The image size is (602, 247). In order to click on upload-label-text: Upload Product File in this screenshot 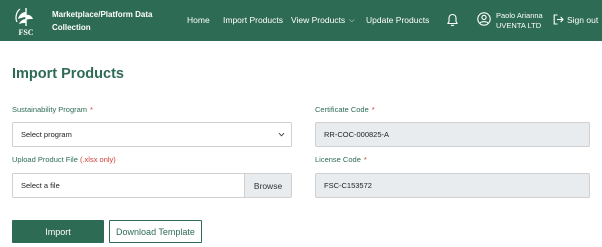, I will do `click(45, 159)`.